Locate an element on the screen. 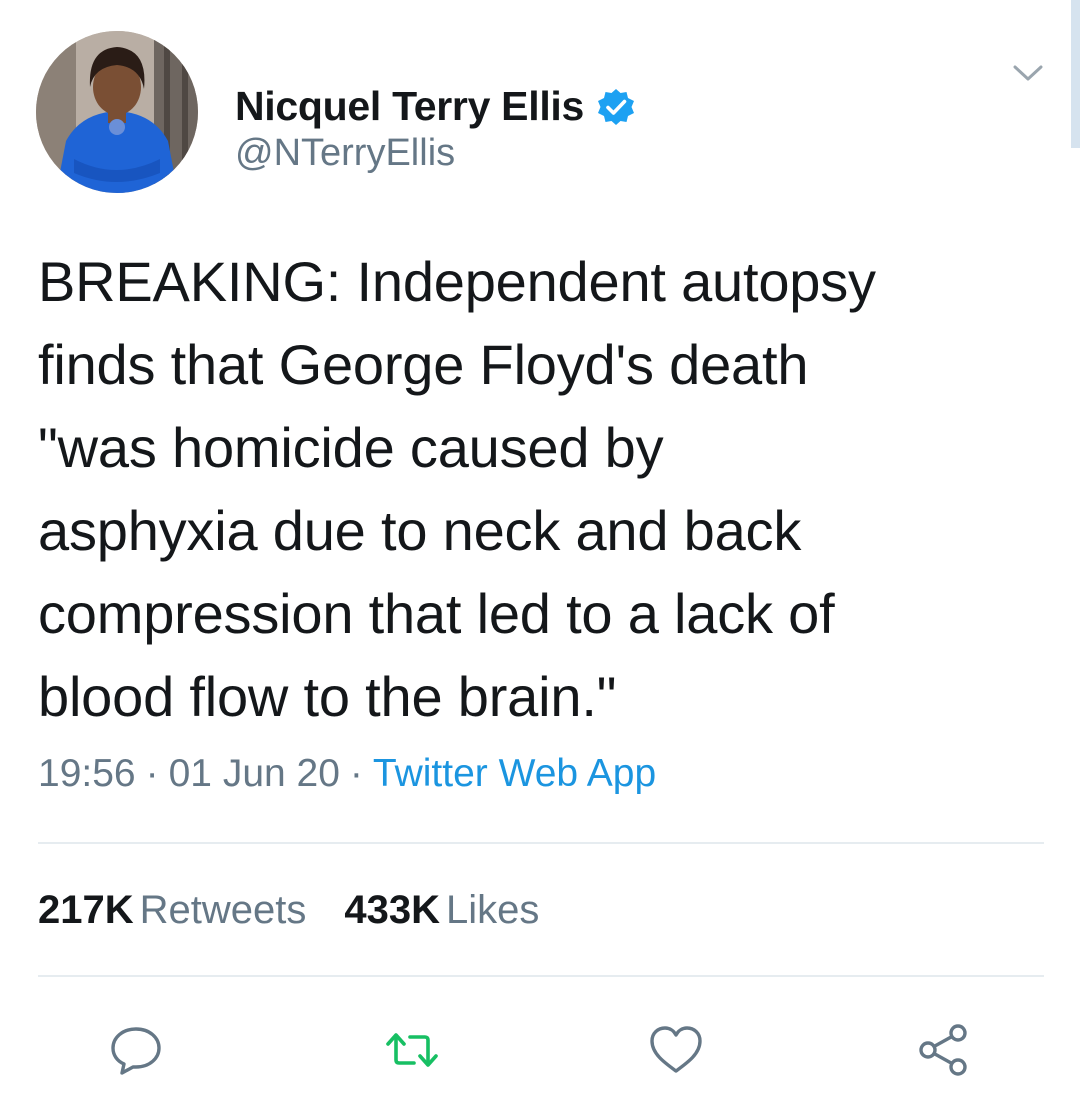 The width and height of the screenshot is (1080, 1115). tweet-meta: 19:56 · 01 Jun 20 · Twitter Web App is located at coordinates (347, 774).